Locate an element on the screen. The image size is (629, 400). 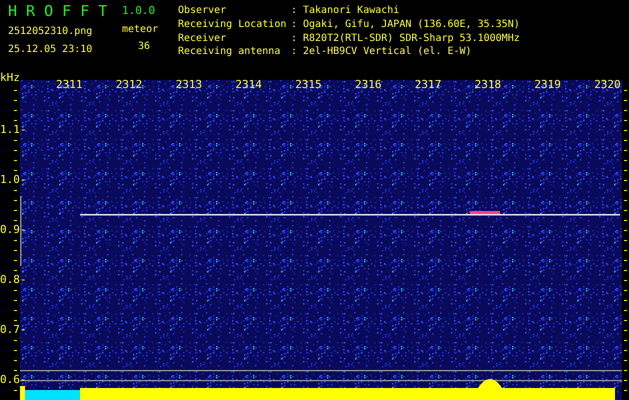
time-label: 2313 is located at coordinates (189, 85).